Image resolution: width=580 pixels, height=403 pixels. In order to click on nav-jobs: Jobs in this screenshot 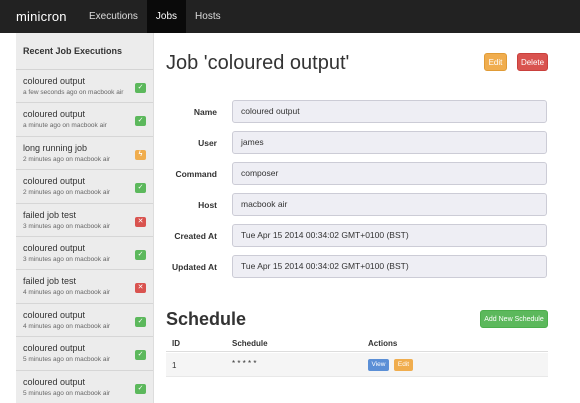, I will do `click(166, 16)`.